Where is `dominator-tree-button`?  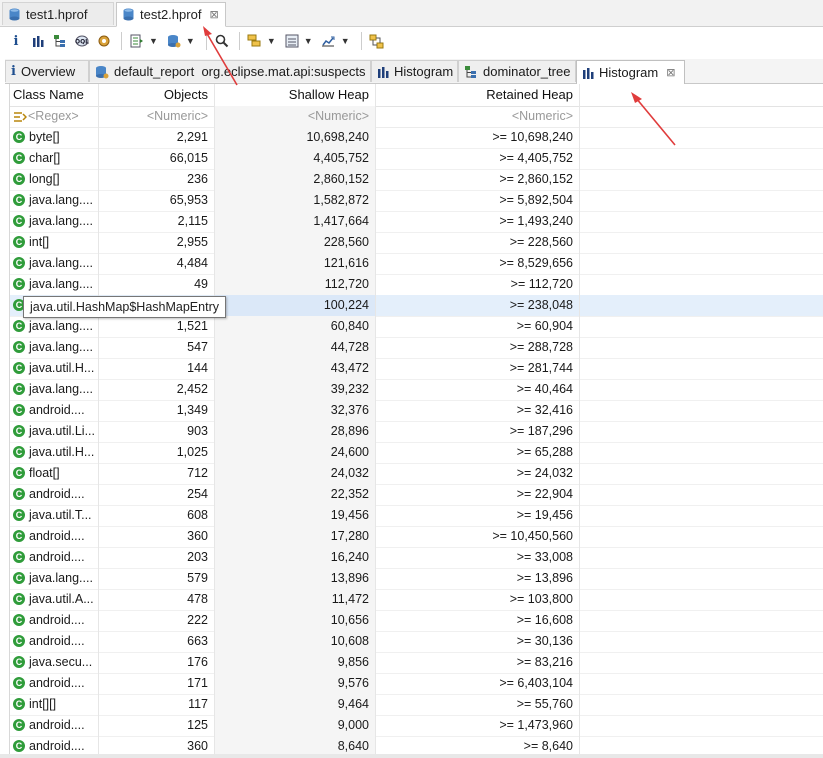 dominator-tree-button is located at coordinates (60, 41).